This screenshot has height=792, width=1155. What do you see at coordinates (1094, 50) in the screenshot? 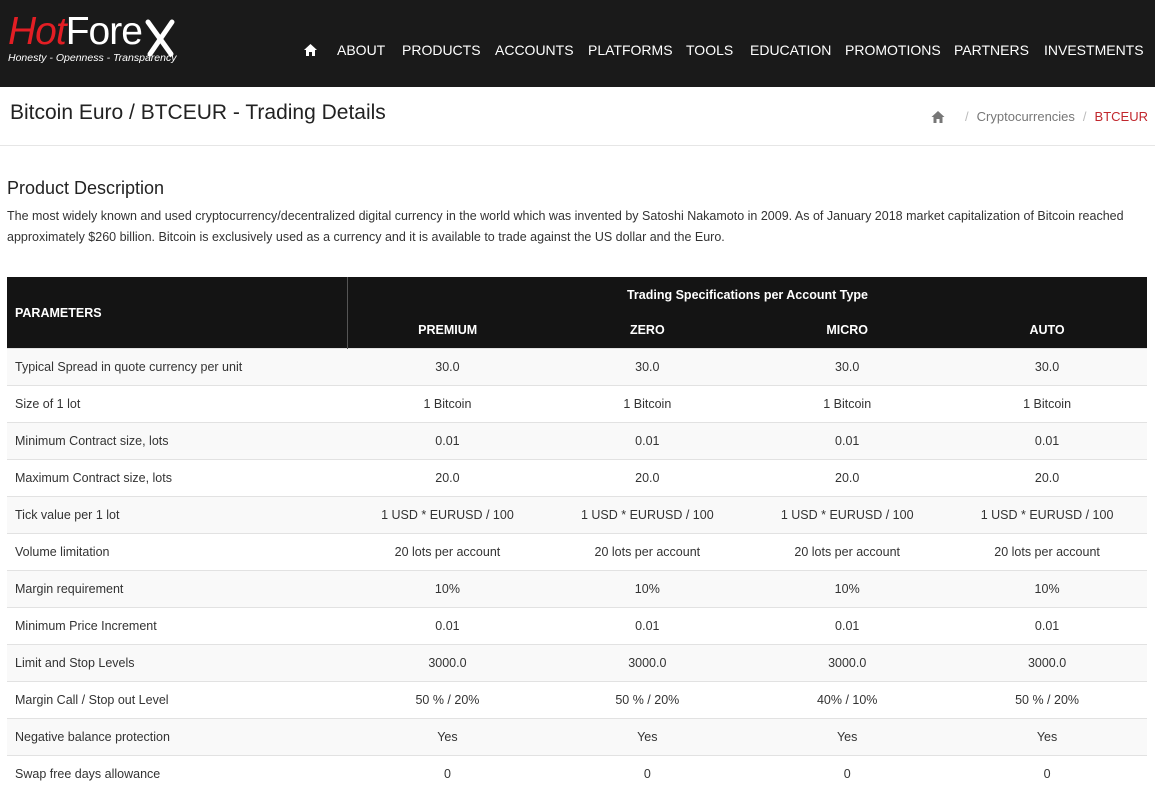
I see `nav-investments: INVESTMENTS` at bounding box center [1094, 50].